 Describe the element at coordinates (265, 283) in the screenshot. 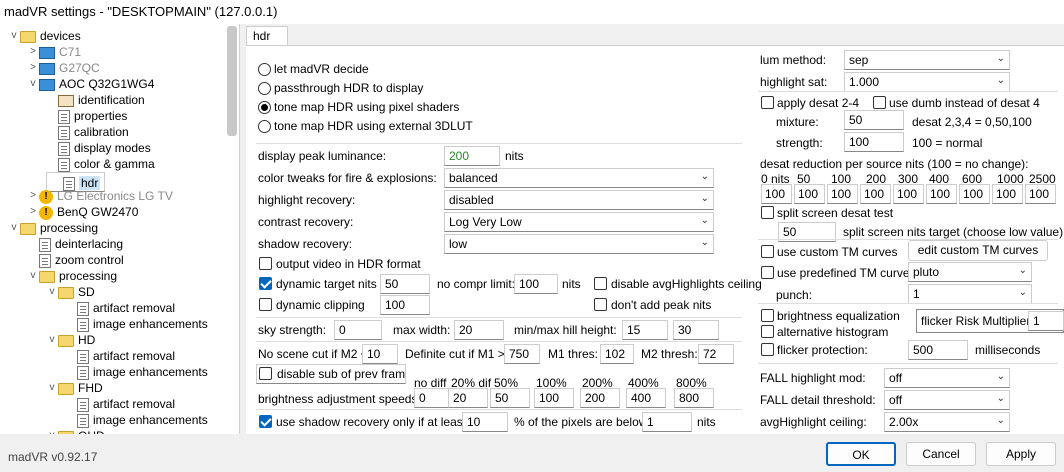

I see `dynamic-target-checkbox` at that location.